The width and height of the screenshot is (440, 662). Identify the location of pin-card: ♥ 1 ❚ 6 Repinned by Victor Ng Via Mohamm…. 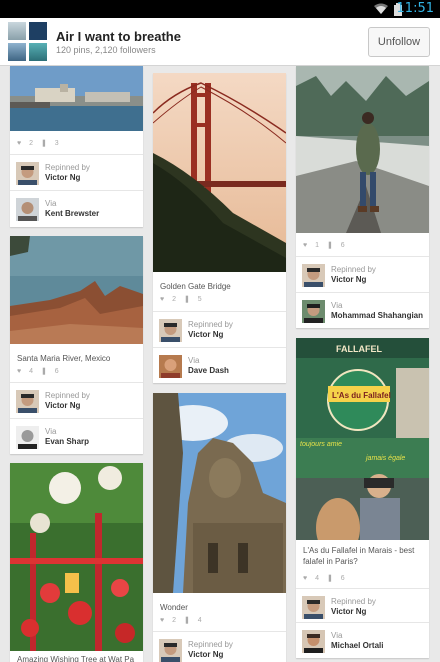
(362, 197).